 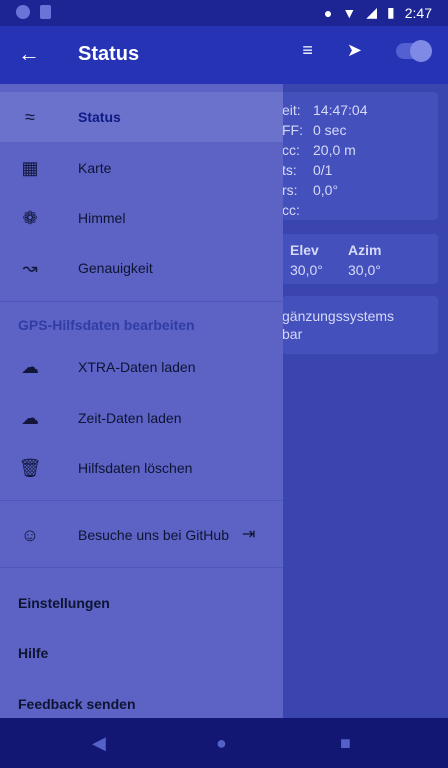 What do you see at coordinates (141, 218) in the screenshot?
I see `drawer-item-himmel: ❁ Himmel` at bounding box center [141, 218].